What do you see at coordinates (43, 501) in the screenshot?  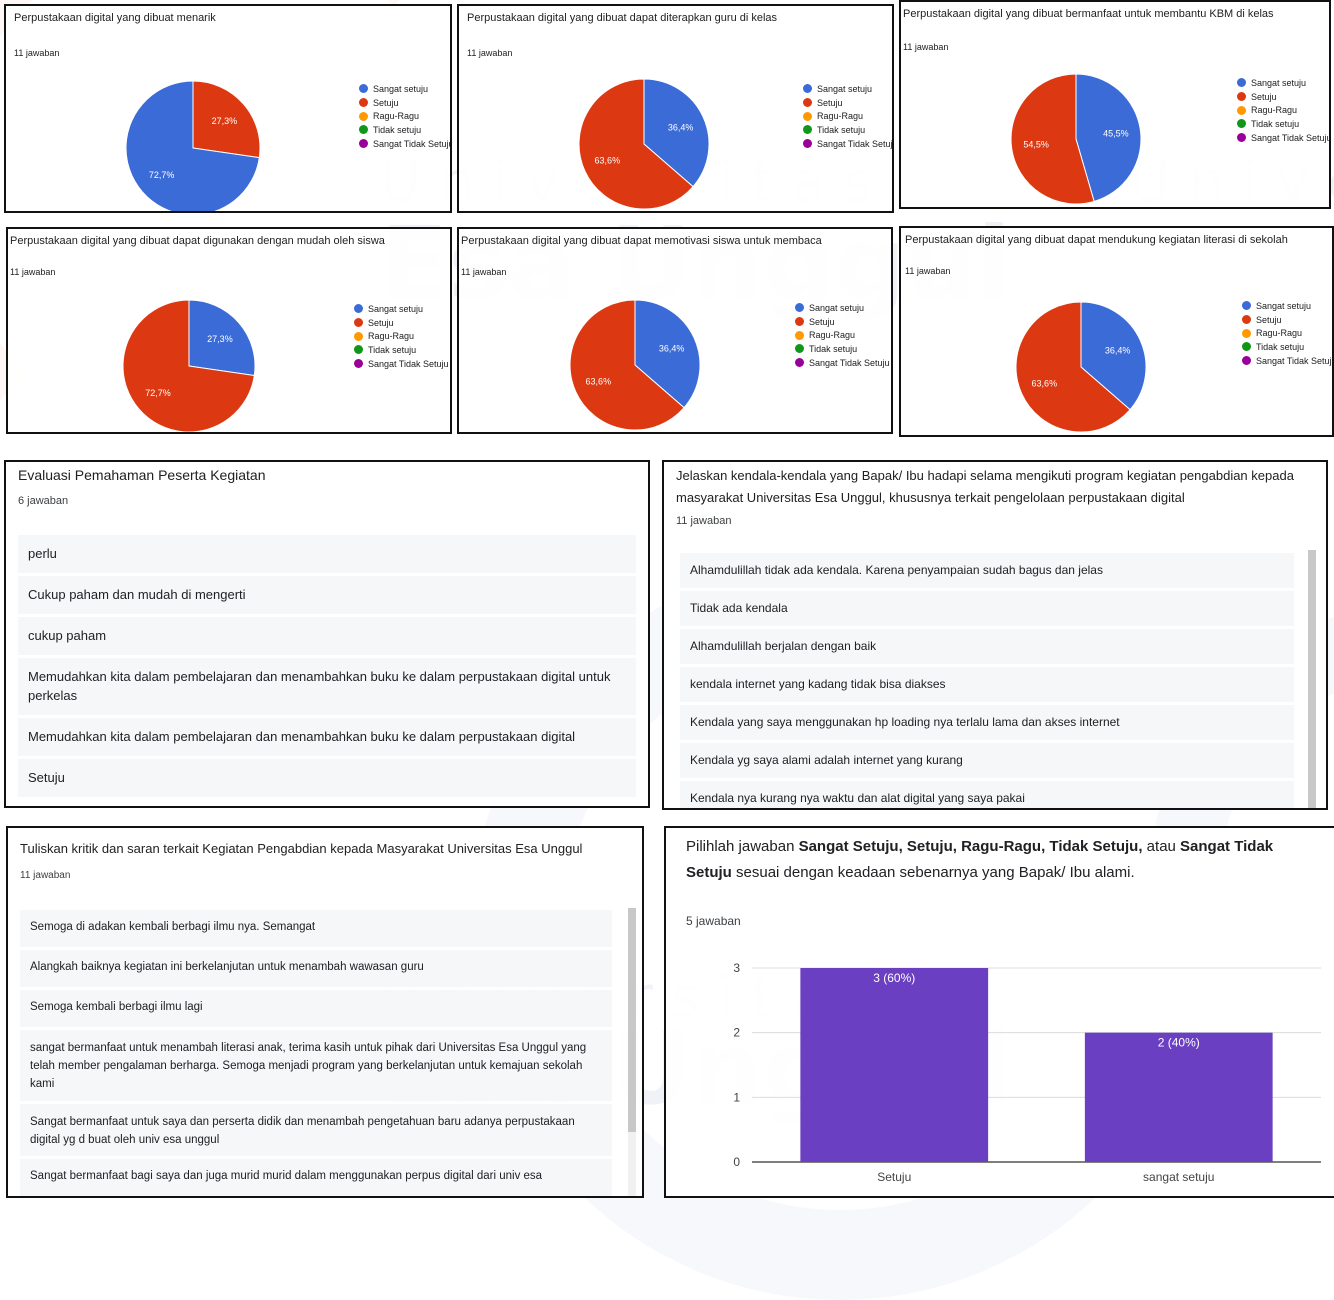 I see `response-count: 6 jawaban` at bounding box center [43, 501].